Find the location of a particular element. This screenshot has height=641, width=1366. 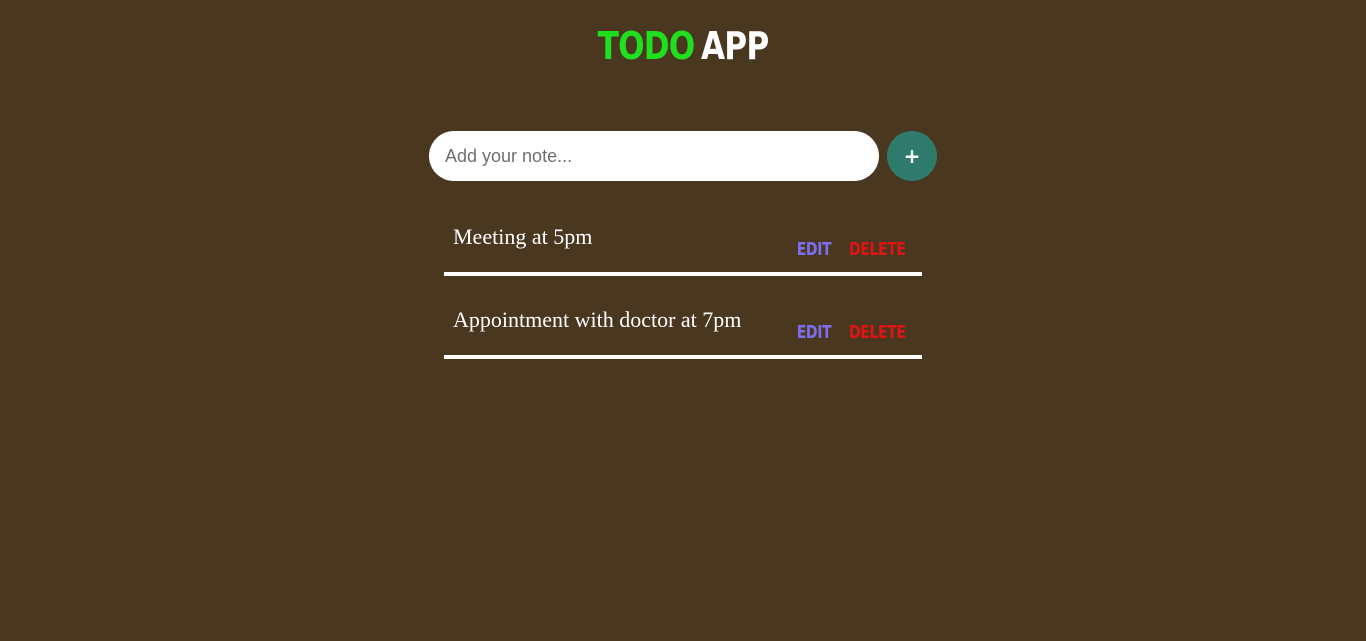

add-note-button: + is located at coordinates (912, 156).